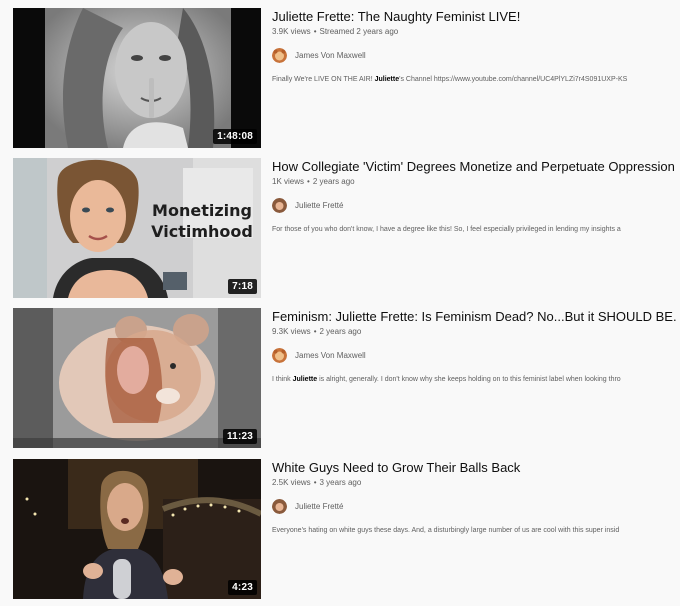 This screenshot has height=606, width=680. Describe the element at coordinates (202, 231) in the screenshot. I see `overlay-line: Victimhood` at that location.